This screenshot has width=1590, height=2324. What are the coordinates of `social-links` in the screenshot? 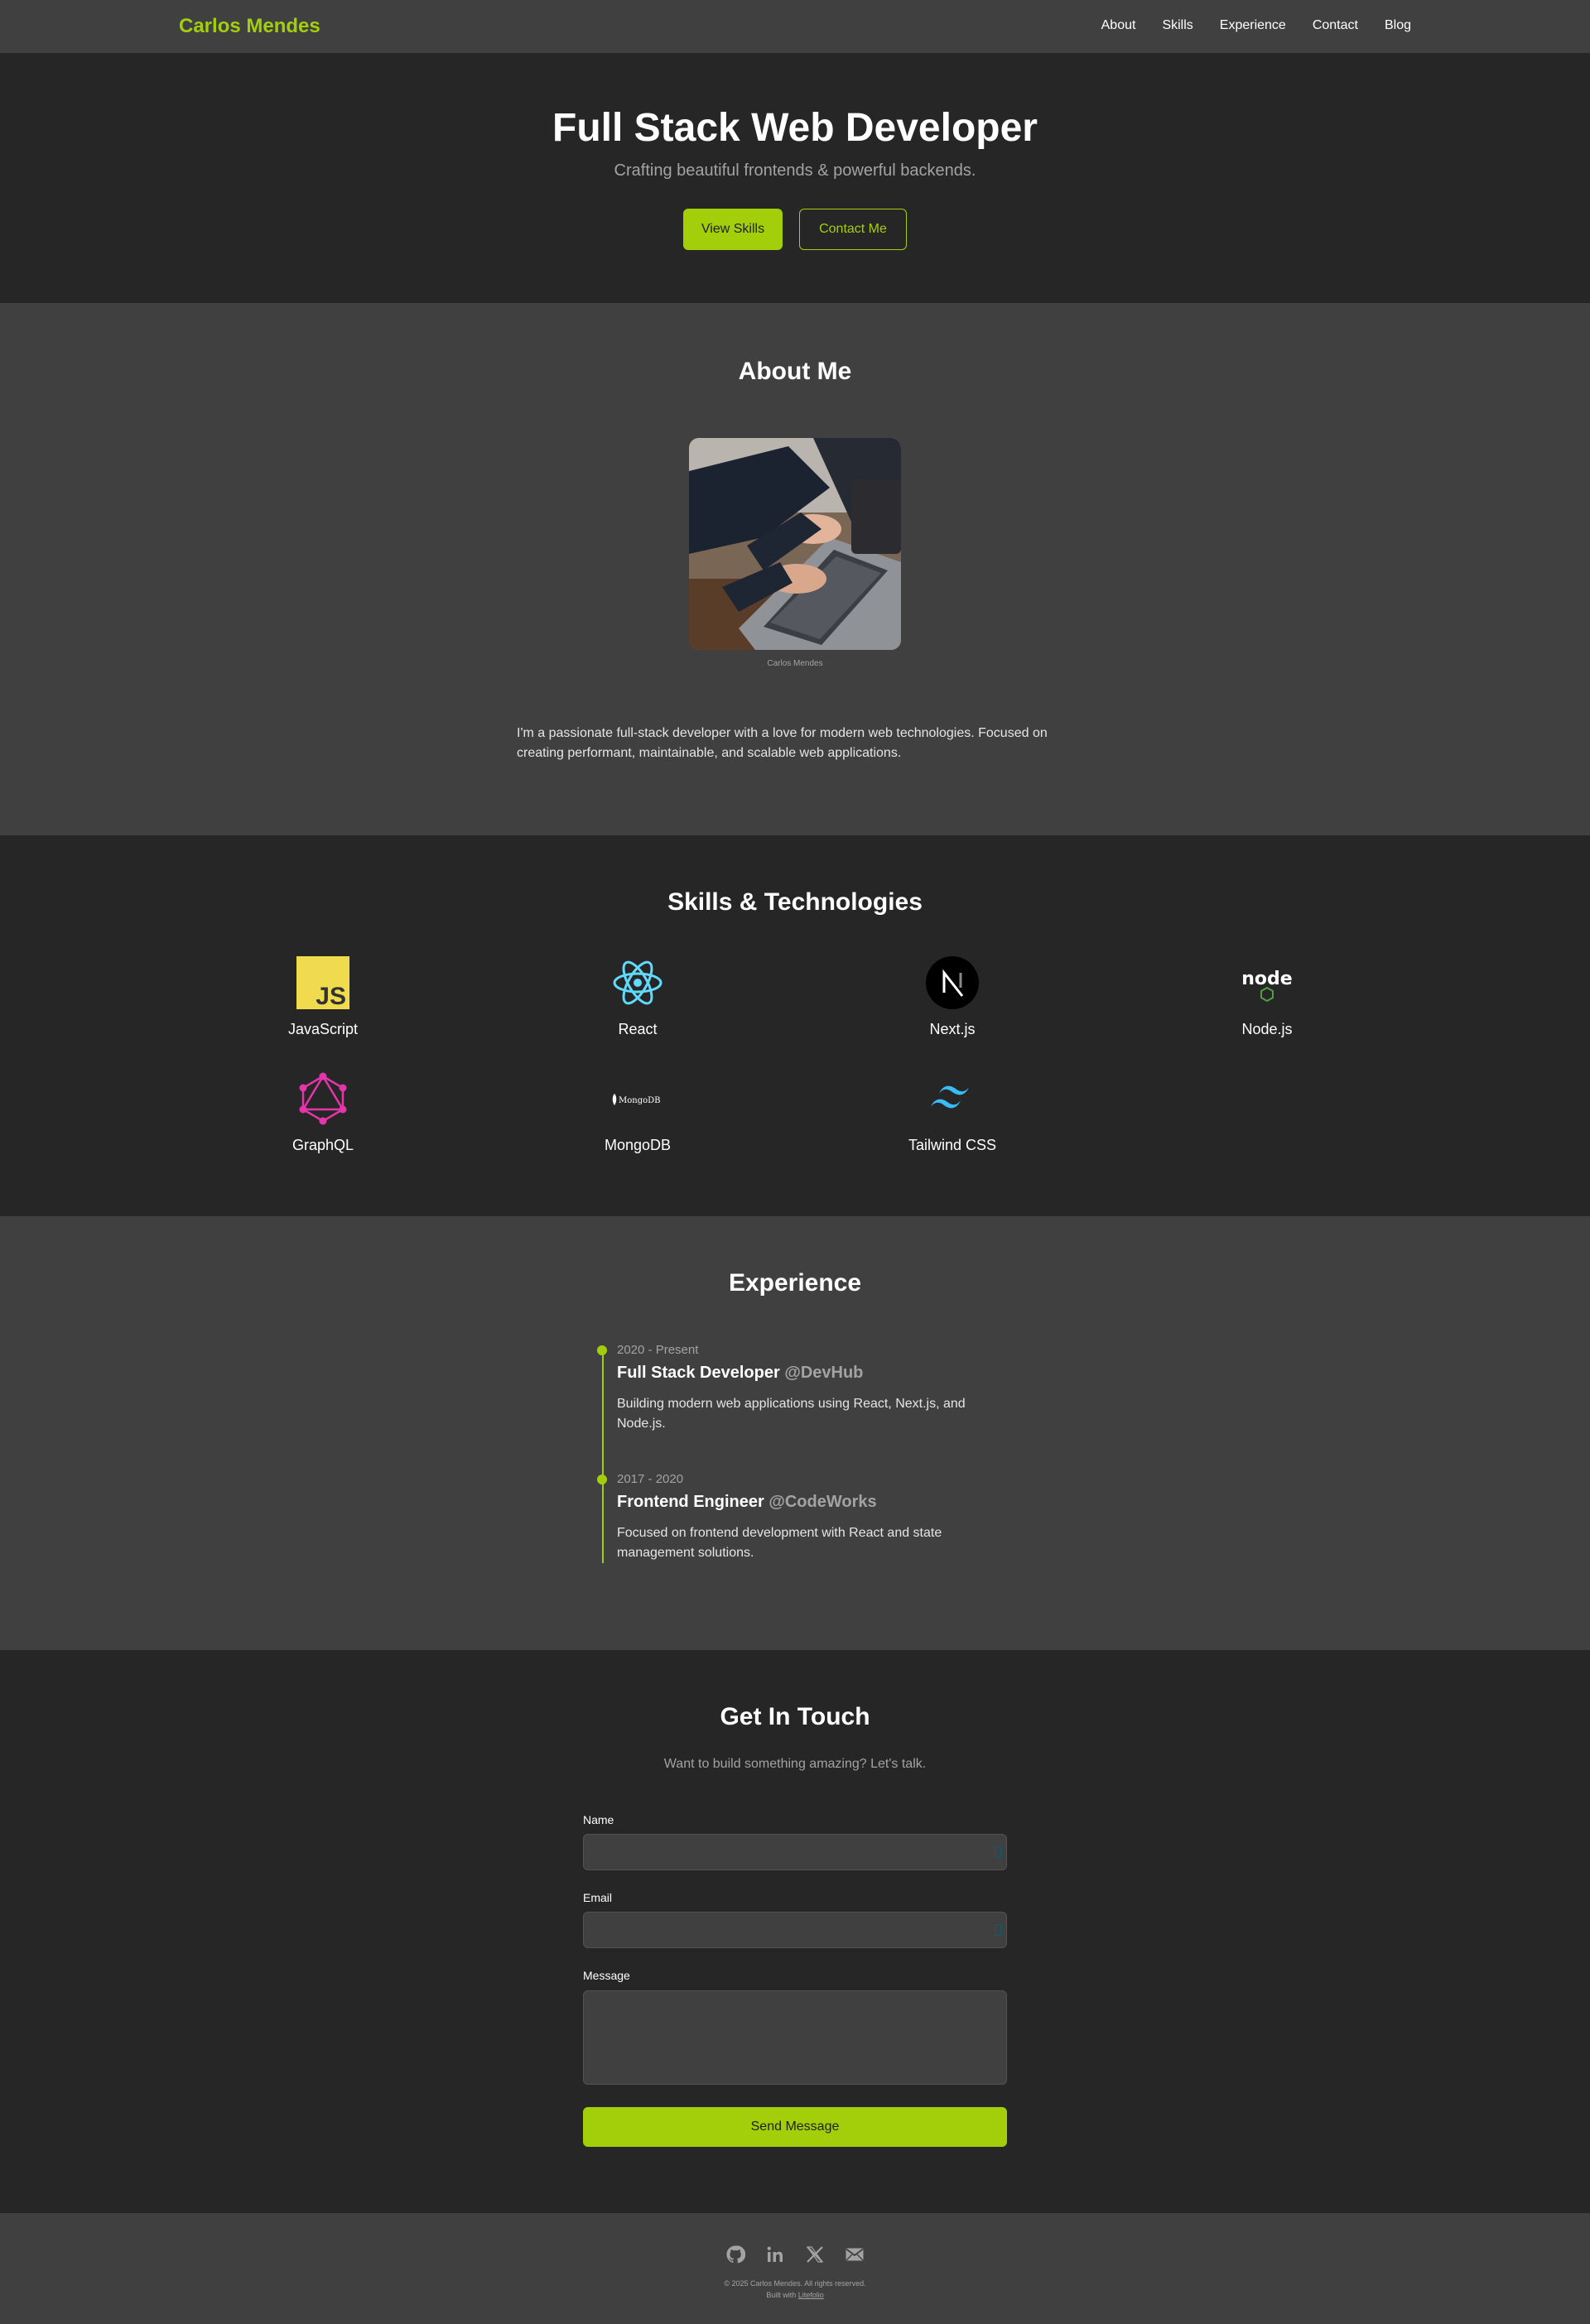 It's located at (795, 2254).